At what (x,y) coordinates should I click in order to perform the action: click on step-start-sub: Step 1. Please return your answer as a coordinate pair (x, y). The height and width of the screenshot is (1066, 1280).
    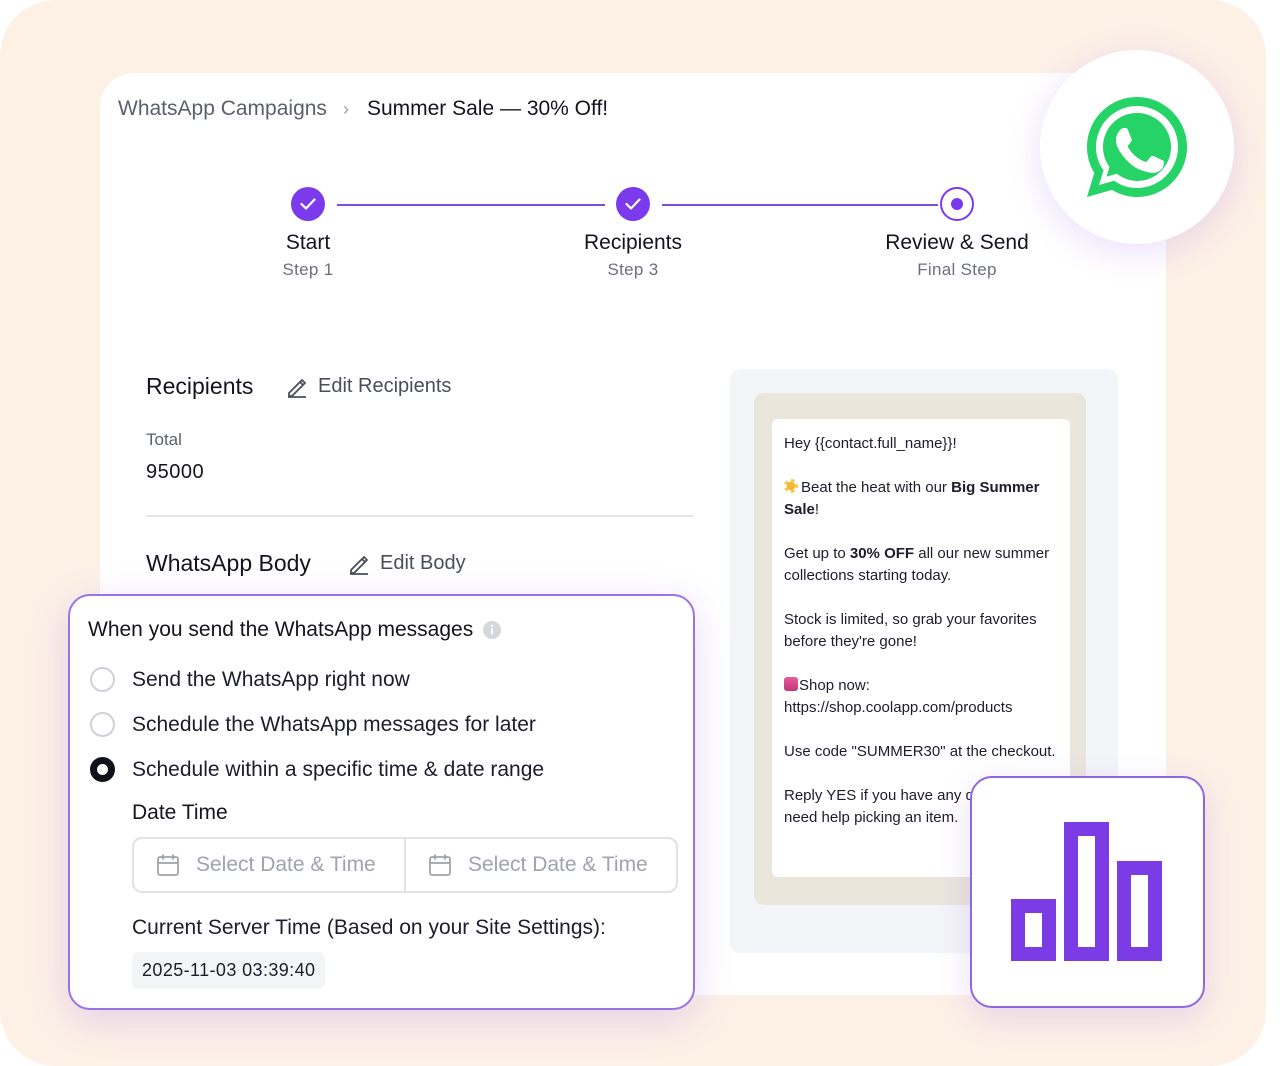
    Looking at the image, I should click on (308, 269).